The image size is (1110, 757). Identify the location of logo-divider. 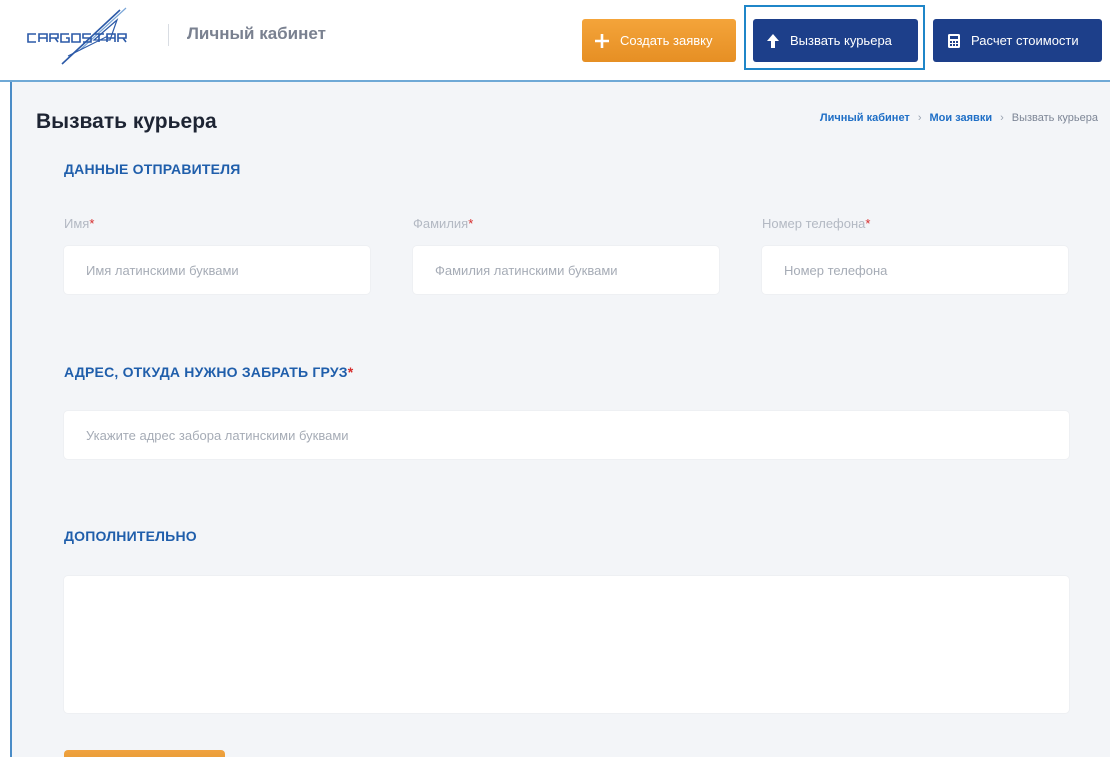
(168, 35).